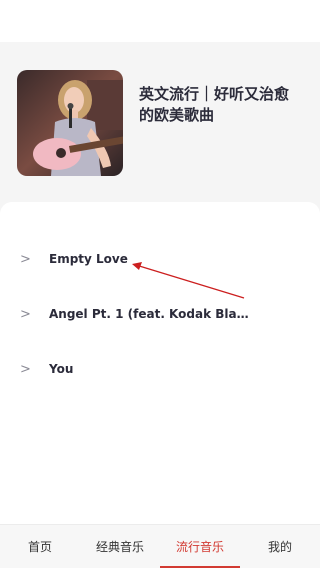 This screenshot has width=320, height=568. I want to click on song-row-you: > You, so click(160, 369).